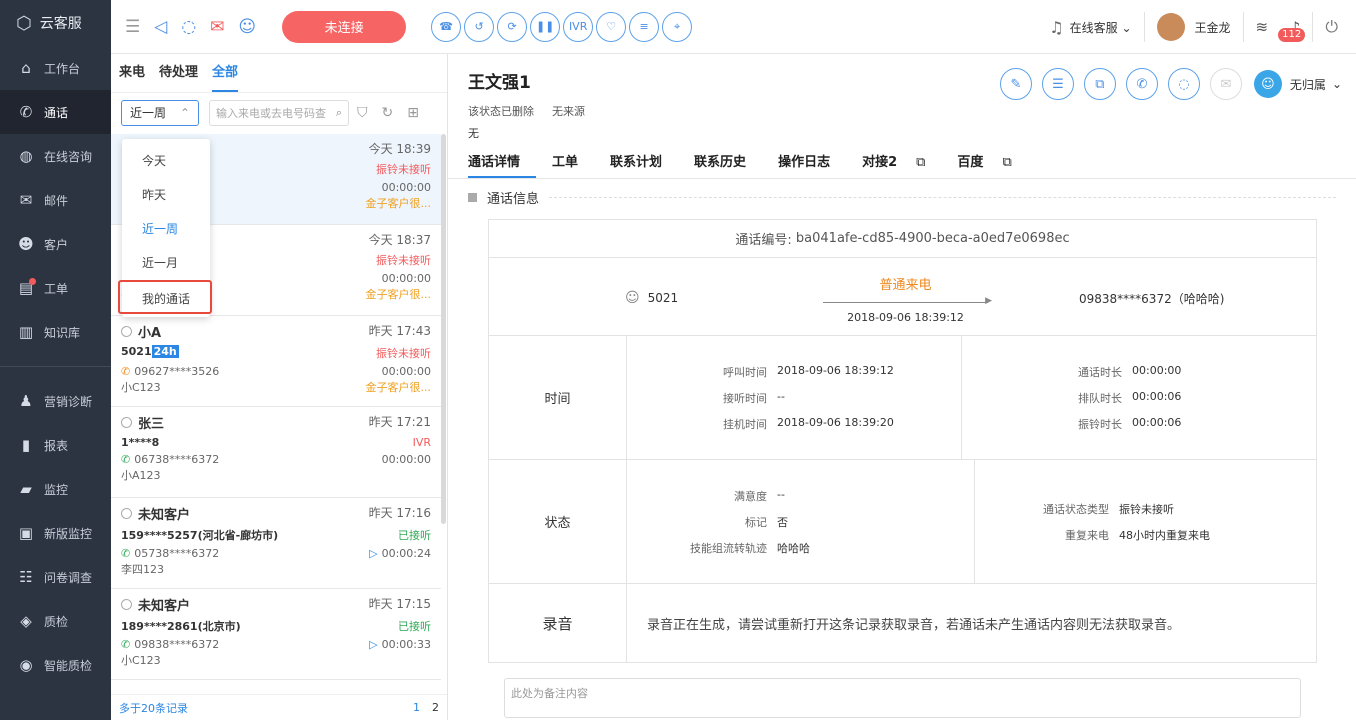  I want to click on info-field: 通话时长 00:00:00, so click(1174, 372).